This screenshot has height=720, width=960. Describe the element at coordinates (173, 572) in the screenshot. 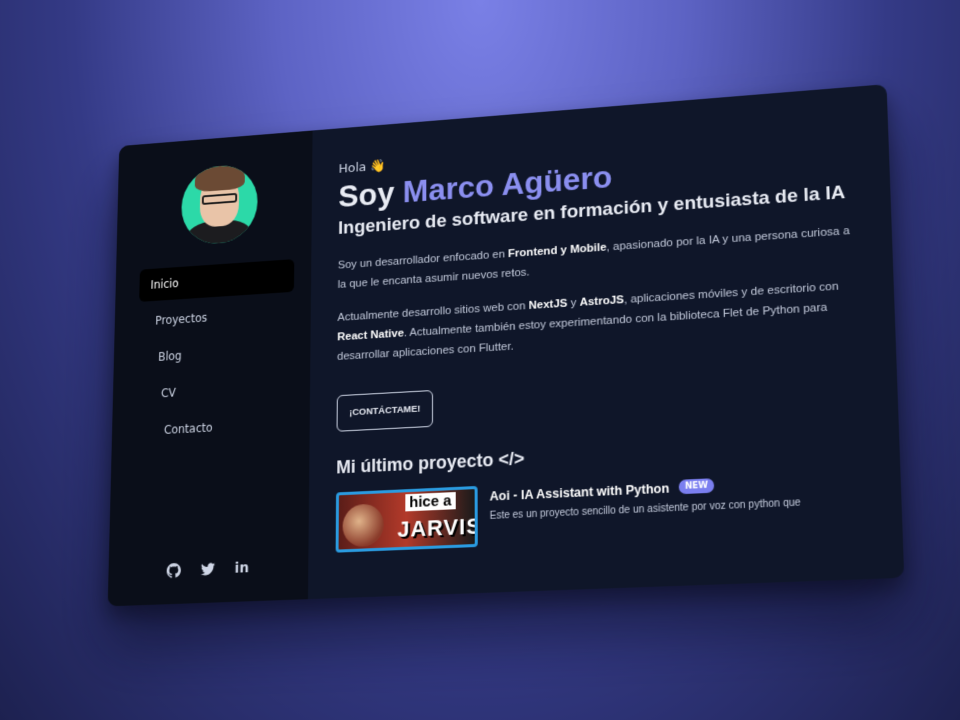

I see `github-icon` at that location.